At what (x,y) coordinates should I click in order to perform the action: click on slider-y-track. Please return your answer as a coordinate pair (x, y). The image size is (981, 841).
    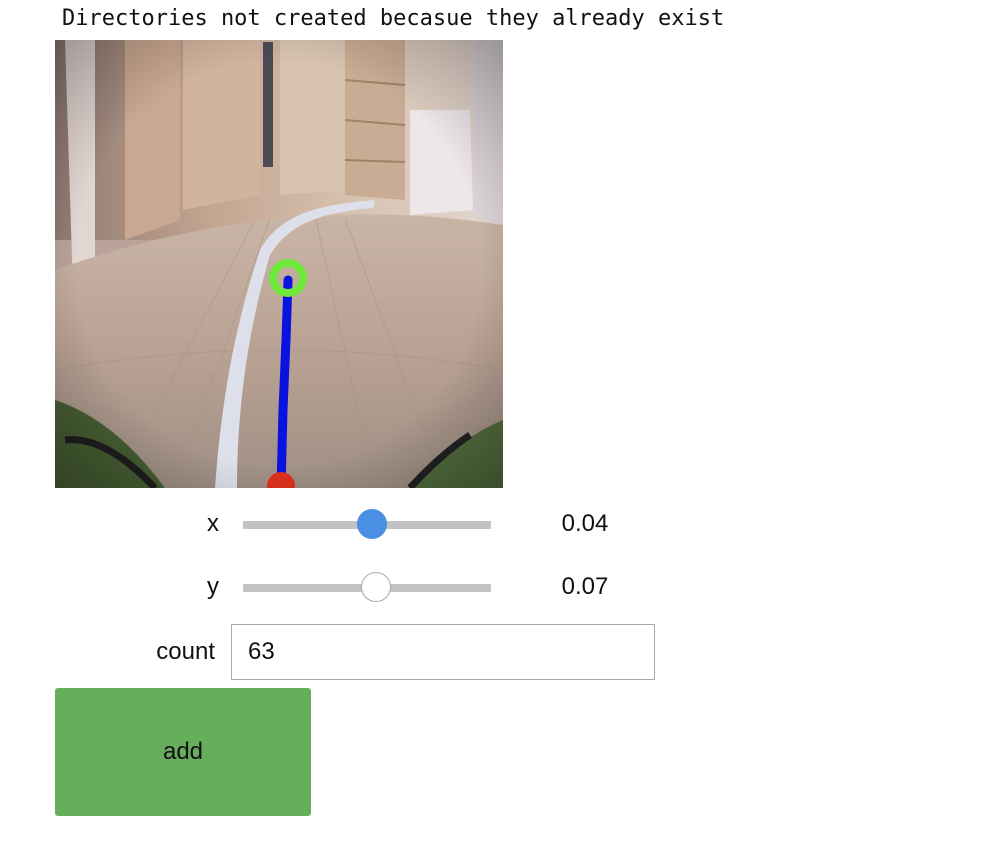
    Looking at the image, I should click on (367, 587).